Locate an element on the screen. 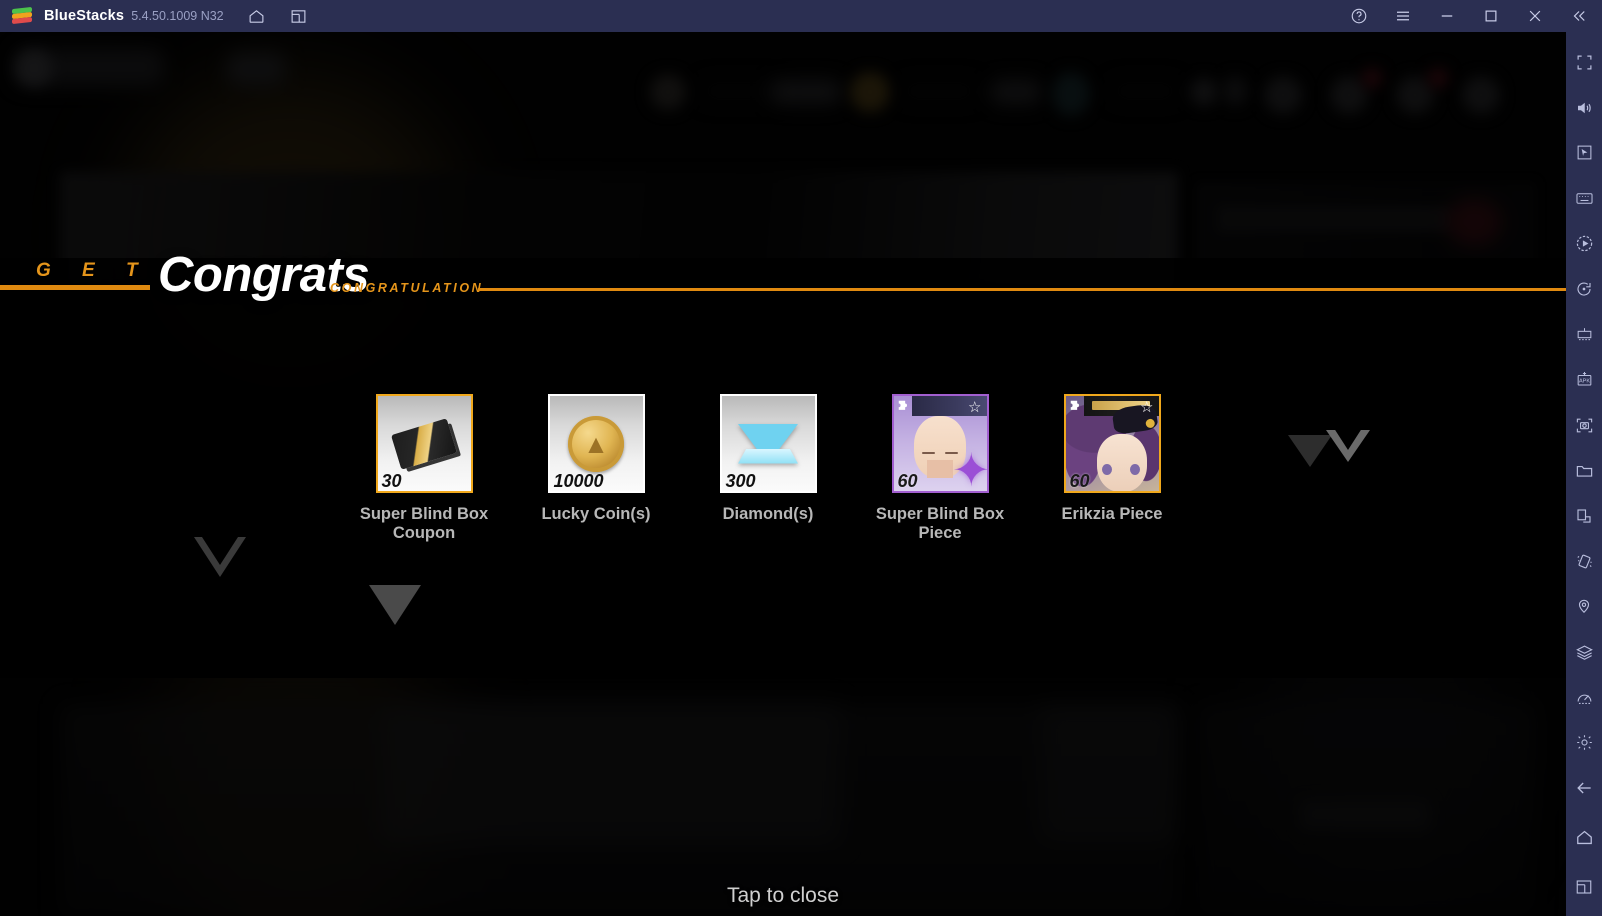 This screenshot has width=1602, height=916. rotate-icon is located at coordinates (1584, 289).